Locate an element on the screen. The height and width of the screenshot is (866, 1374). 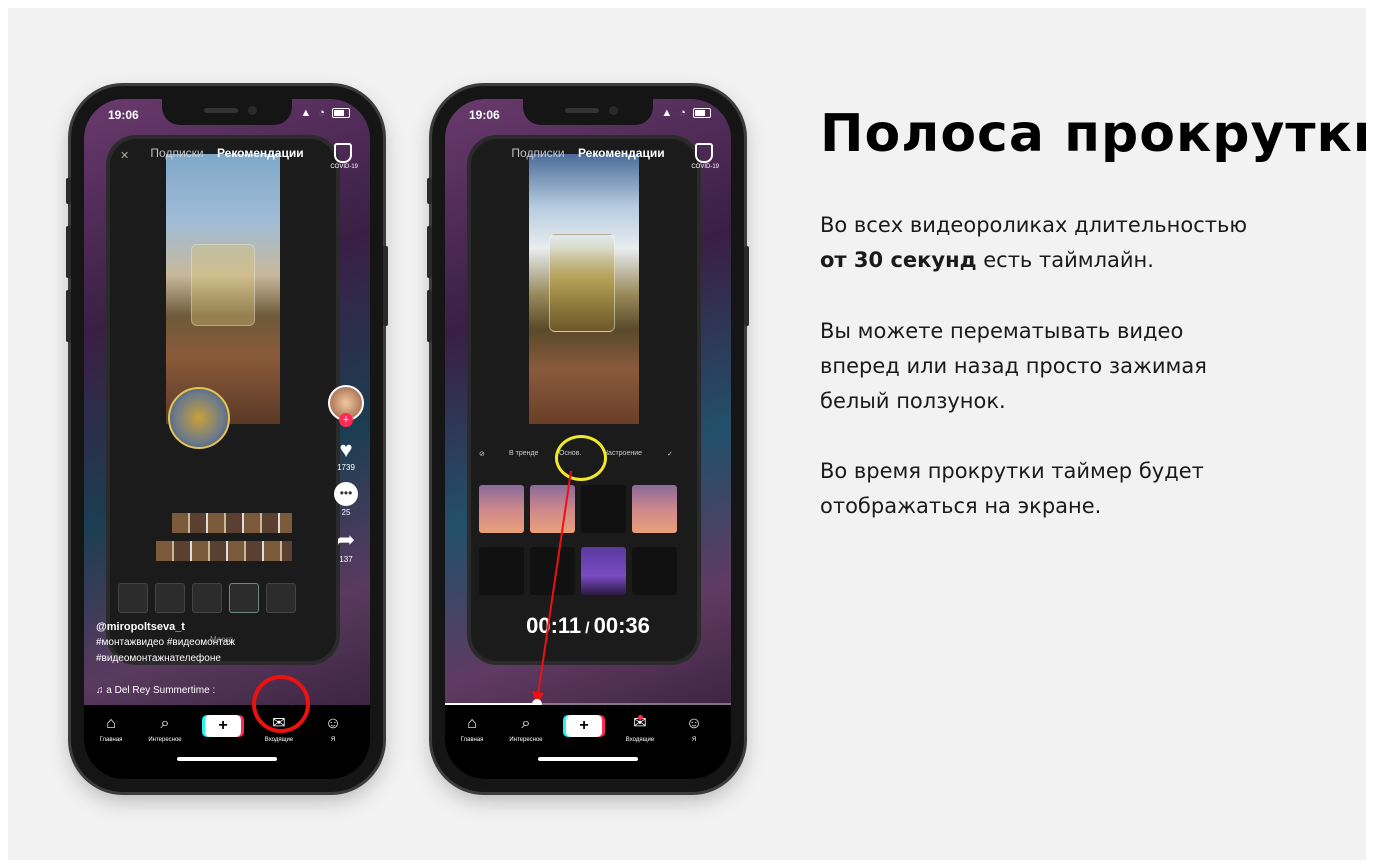
video-preview is located at coordinates (223, 289).